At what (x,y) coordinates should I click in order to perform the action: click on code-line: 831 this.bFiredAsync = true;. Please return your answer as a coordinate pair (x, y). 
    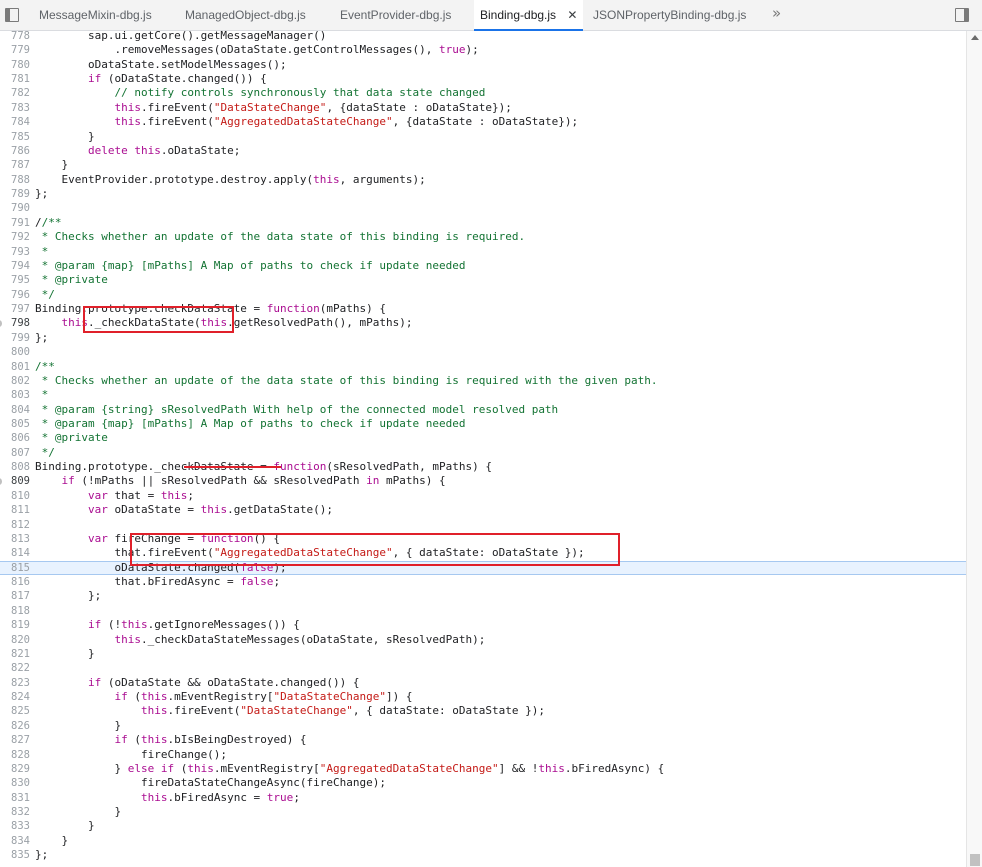
    Looking at the image, I should click on (483, 798).